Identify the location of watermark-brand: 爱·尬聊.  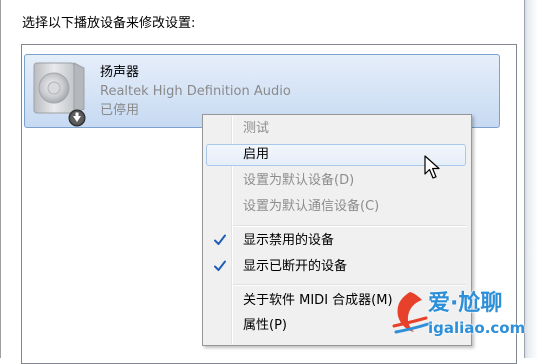
(465, 303).